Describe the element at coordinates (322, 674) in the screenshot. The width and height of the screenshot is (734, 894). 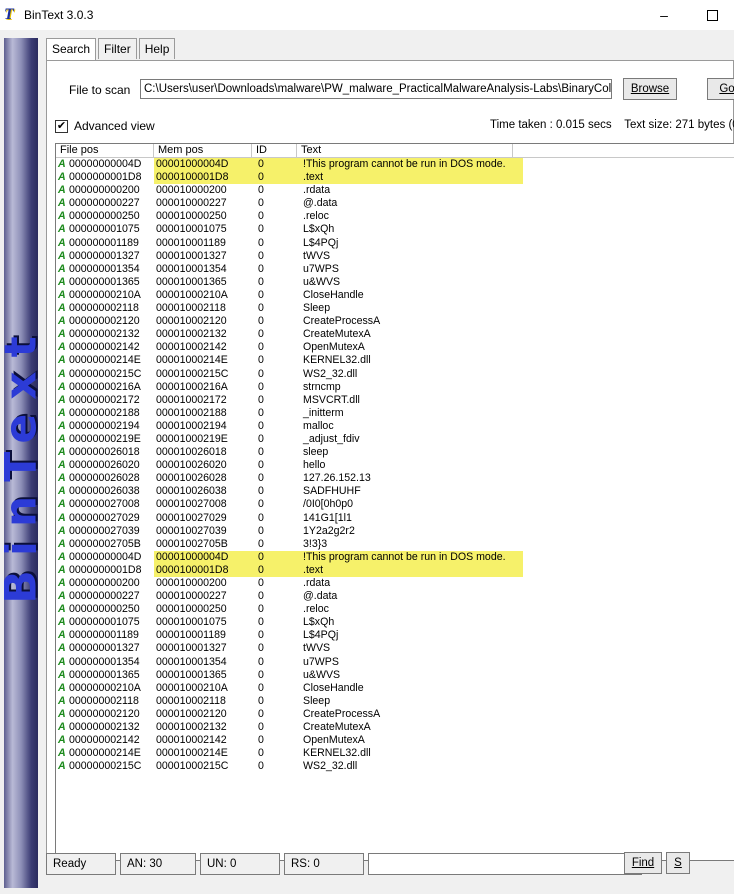
I see `text-cell: u&WVS` at that location.